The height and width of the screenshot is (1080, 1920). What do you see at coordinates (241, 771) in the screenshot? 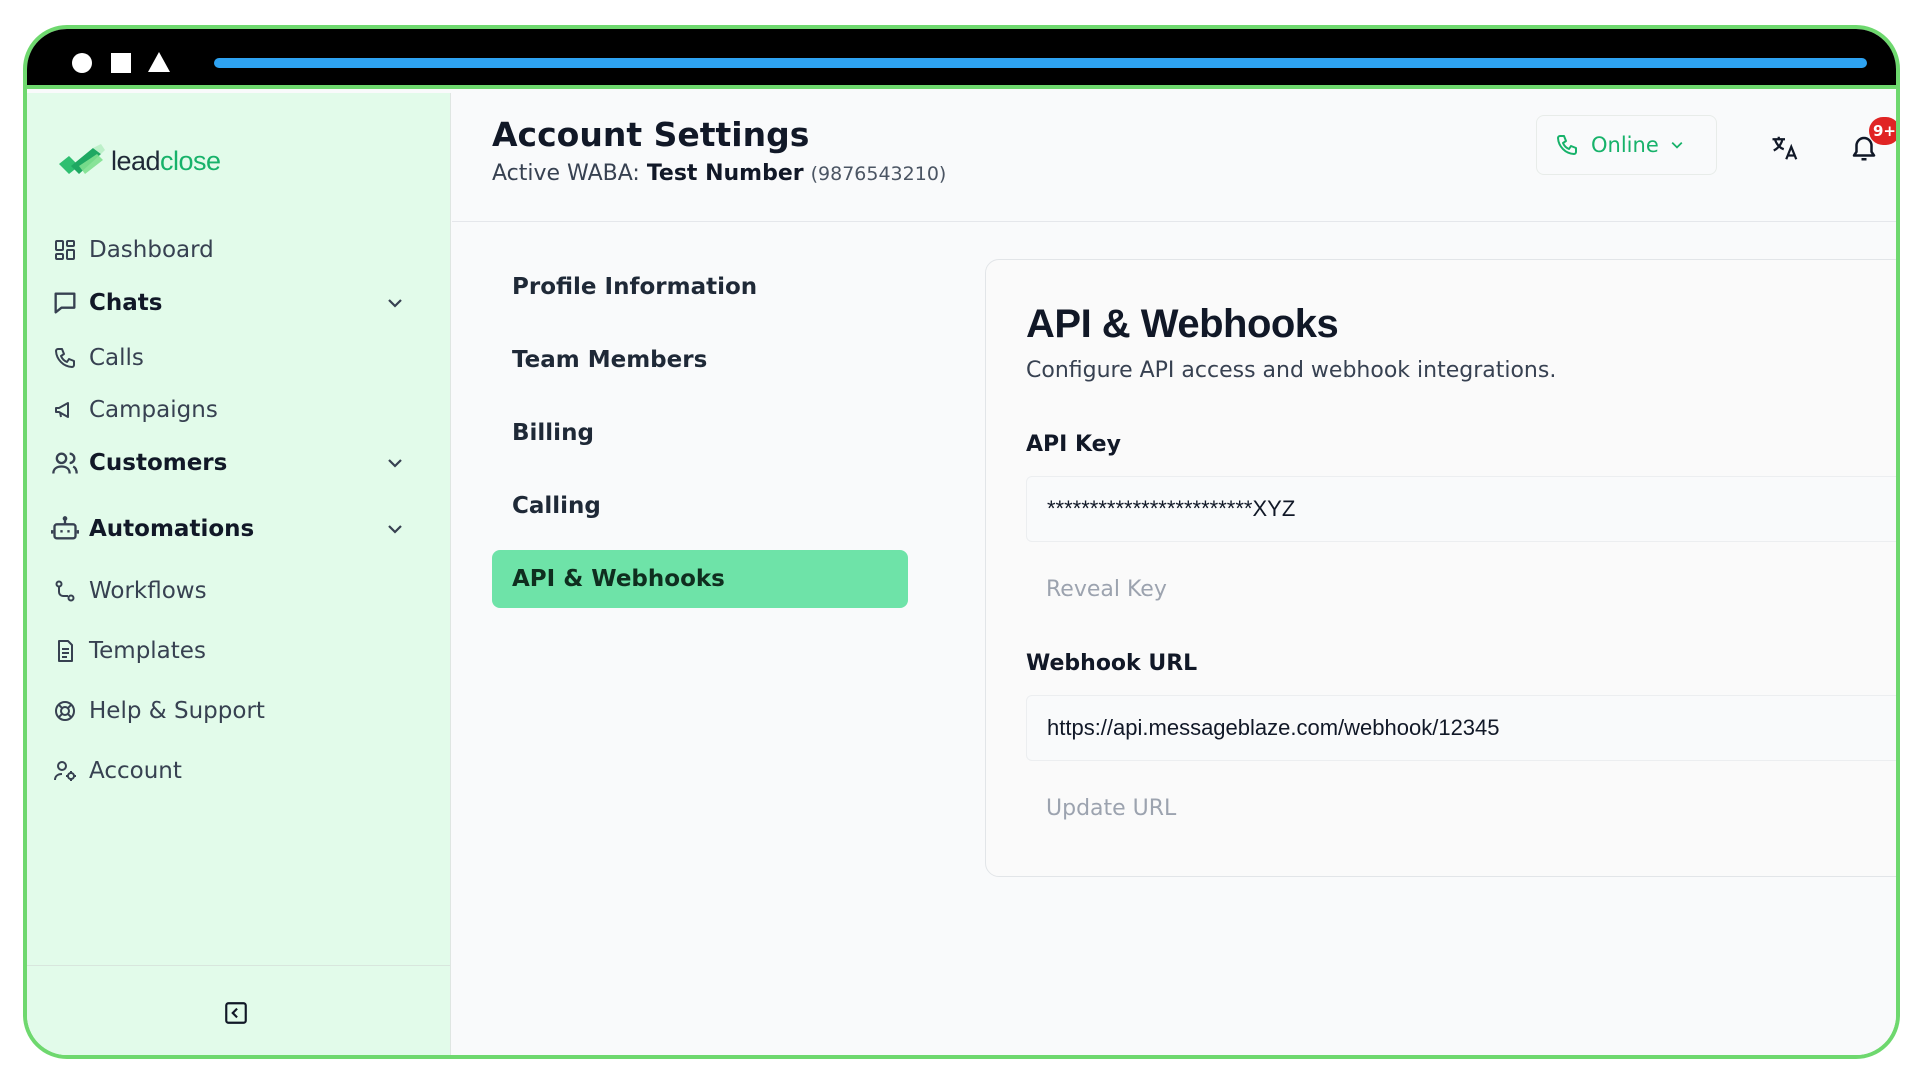
I see `sidebar-item-account: Account` at bounding box center [241, 771].